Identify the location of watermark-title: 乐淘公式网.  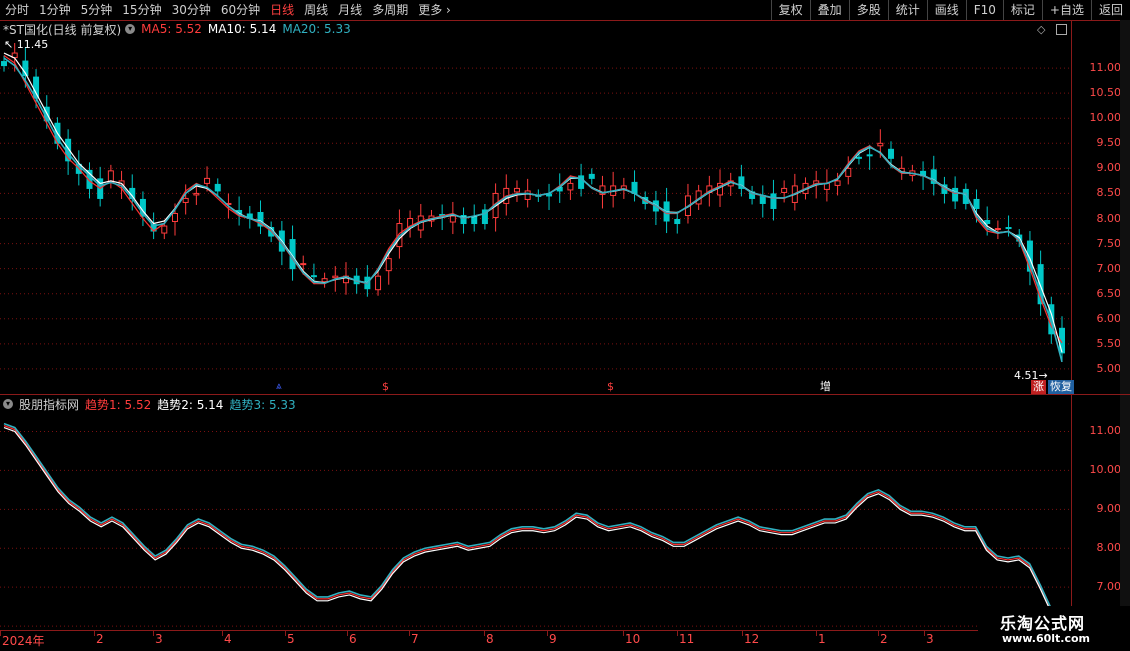
(1043, 623).